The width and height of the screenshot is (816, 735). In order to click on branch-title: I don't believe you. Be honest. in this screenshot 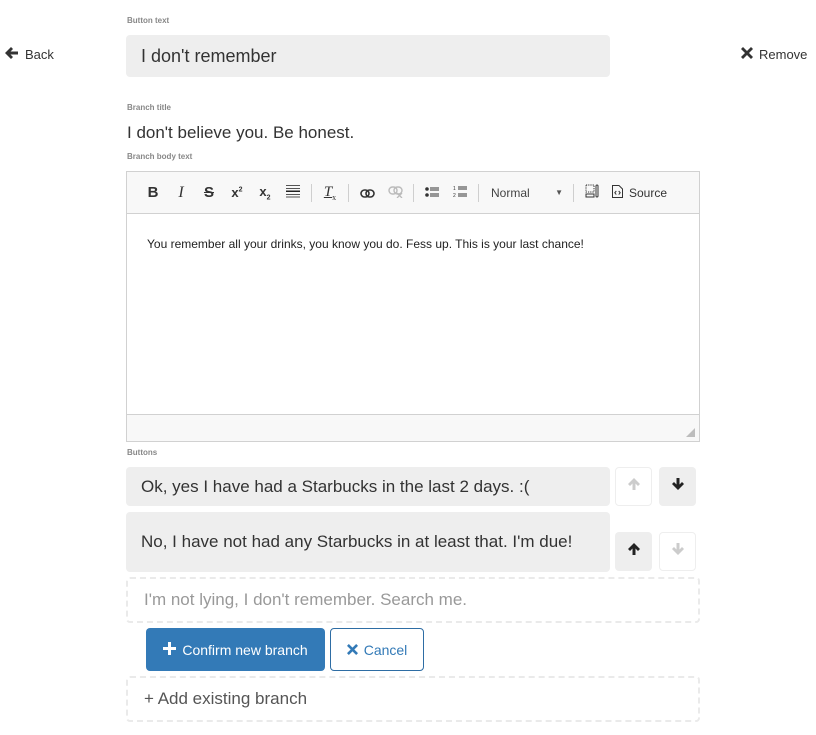, I will do `click(240, 133)`.